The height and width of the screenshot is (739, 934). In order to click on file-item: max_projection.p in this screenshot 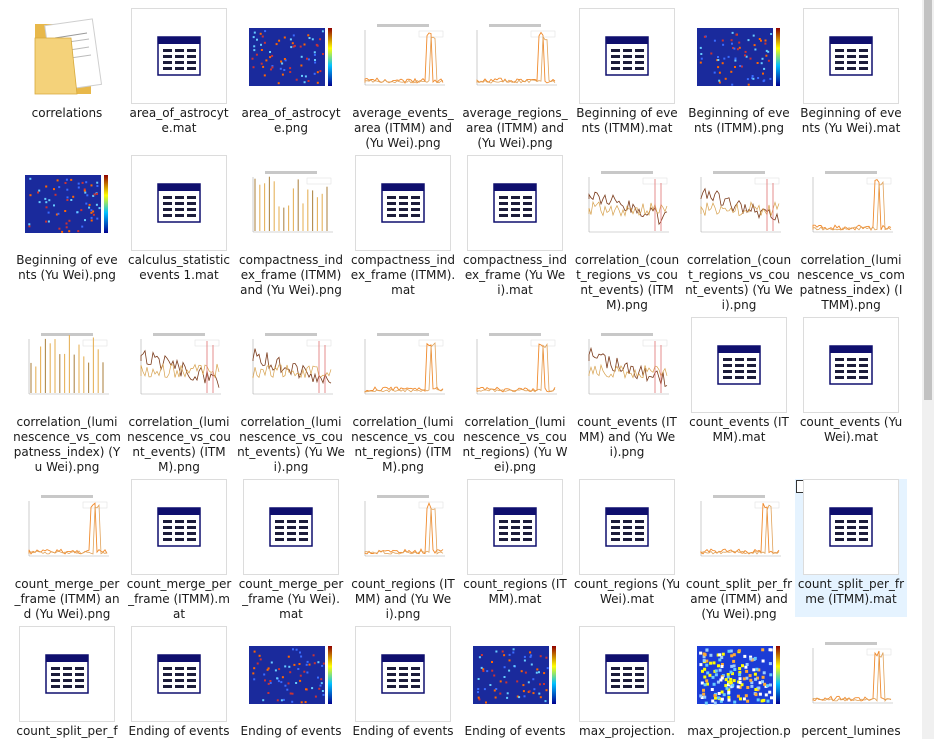, I will do `click(739, 682)`.